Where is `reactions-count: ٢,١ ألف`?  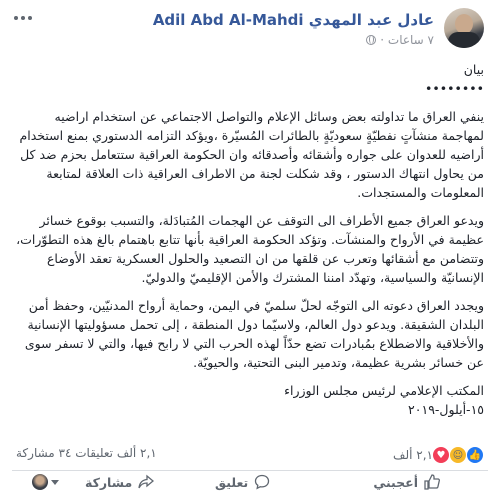 reactions-count: ٢,١ ألف is located at coordinates (413, 455).